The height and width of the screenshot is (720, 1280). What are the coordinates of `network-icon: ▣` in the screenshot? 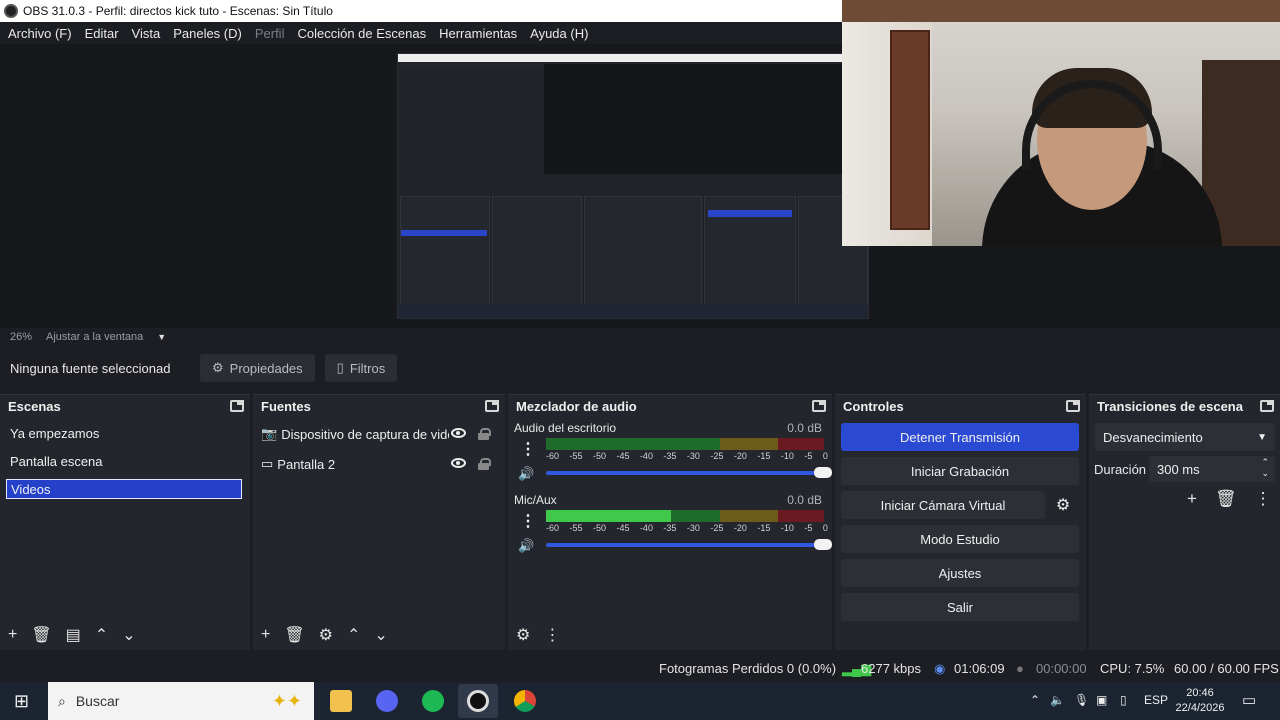 It's located at (1101, 700).